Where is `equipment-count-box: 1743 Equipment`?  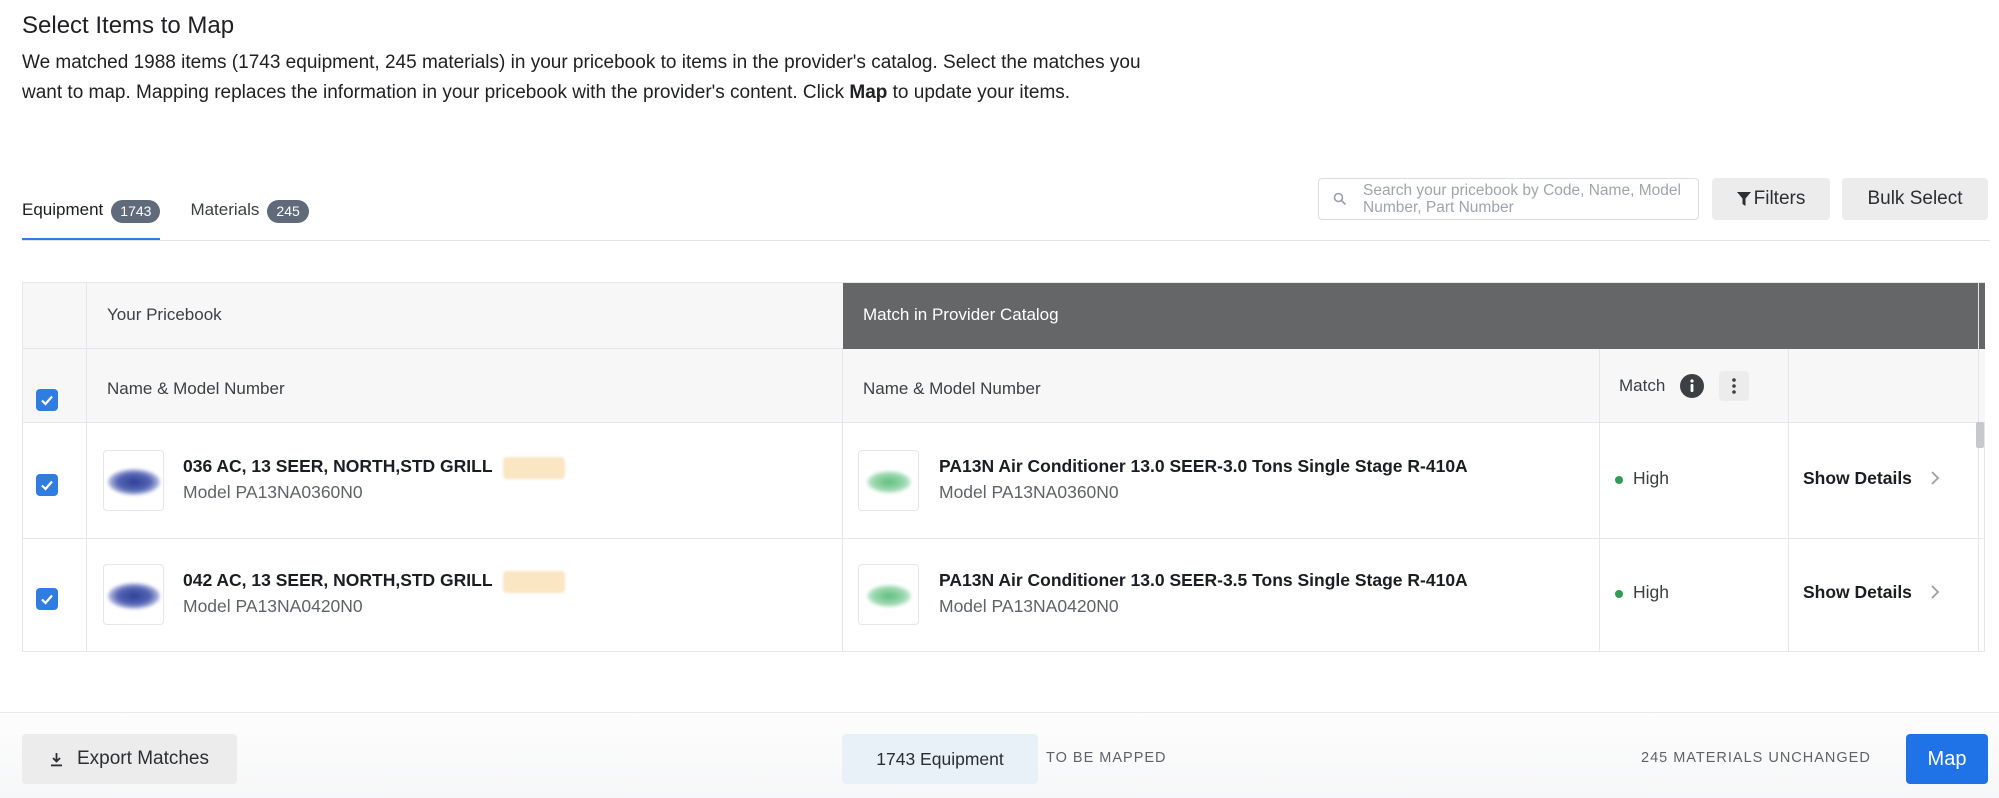 equipment-count-box: 1743 Equipment is located at coordinates (940, 759).